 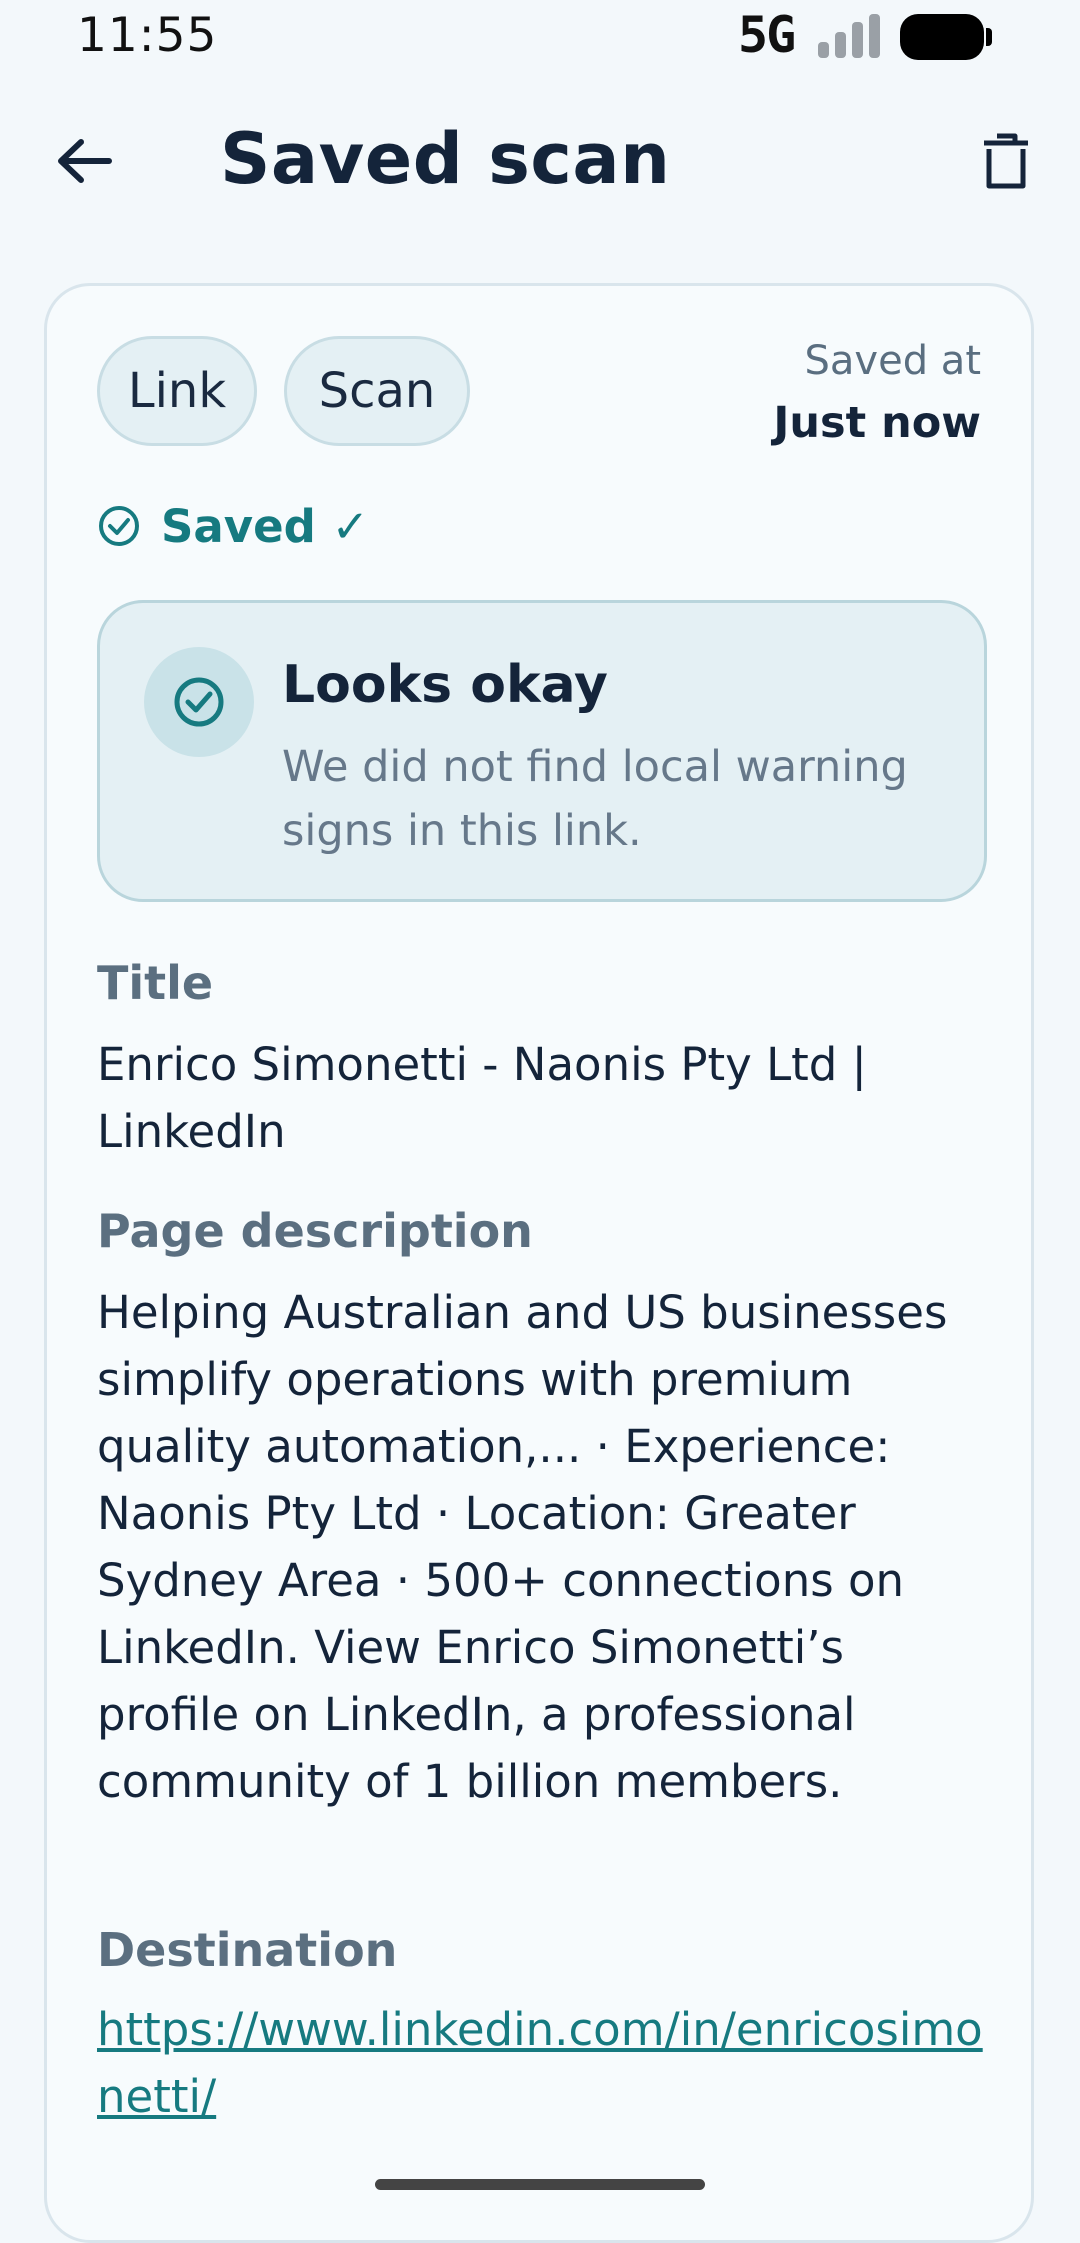 I want to click on status-time: 11:55, so click(x=147, y=35).